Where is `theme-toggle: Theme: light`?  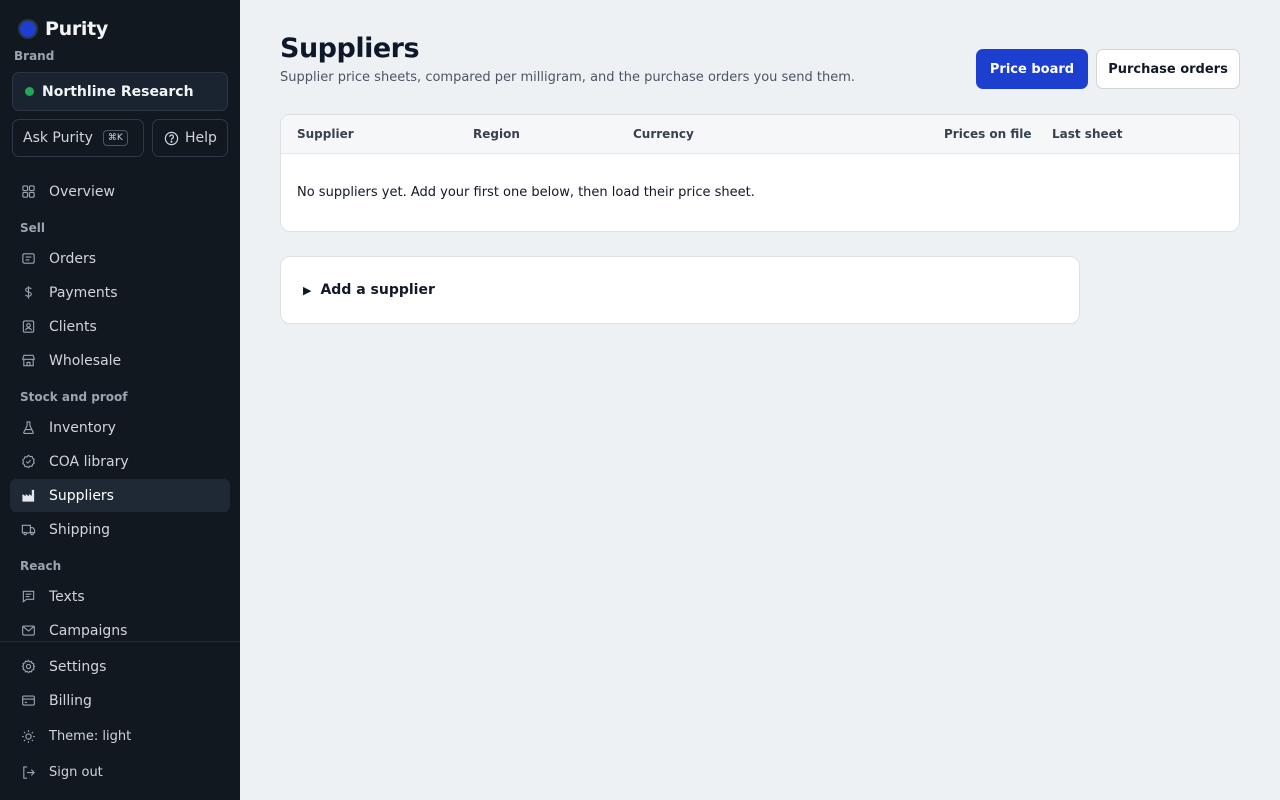 theme-toggle: Theme: light is located at coordinates (120, 736).